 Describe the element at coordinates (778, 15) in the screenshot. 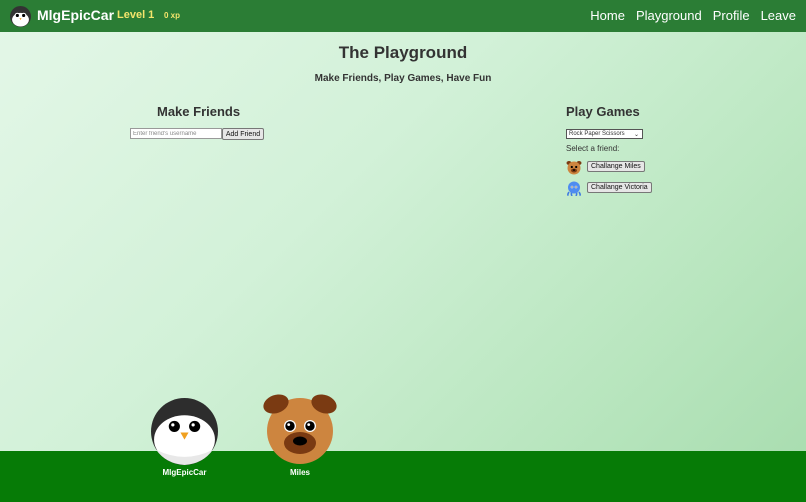

I see `nav-link-leave: Leave` at that location.